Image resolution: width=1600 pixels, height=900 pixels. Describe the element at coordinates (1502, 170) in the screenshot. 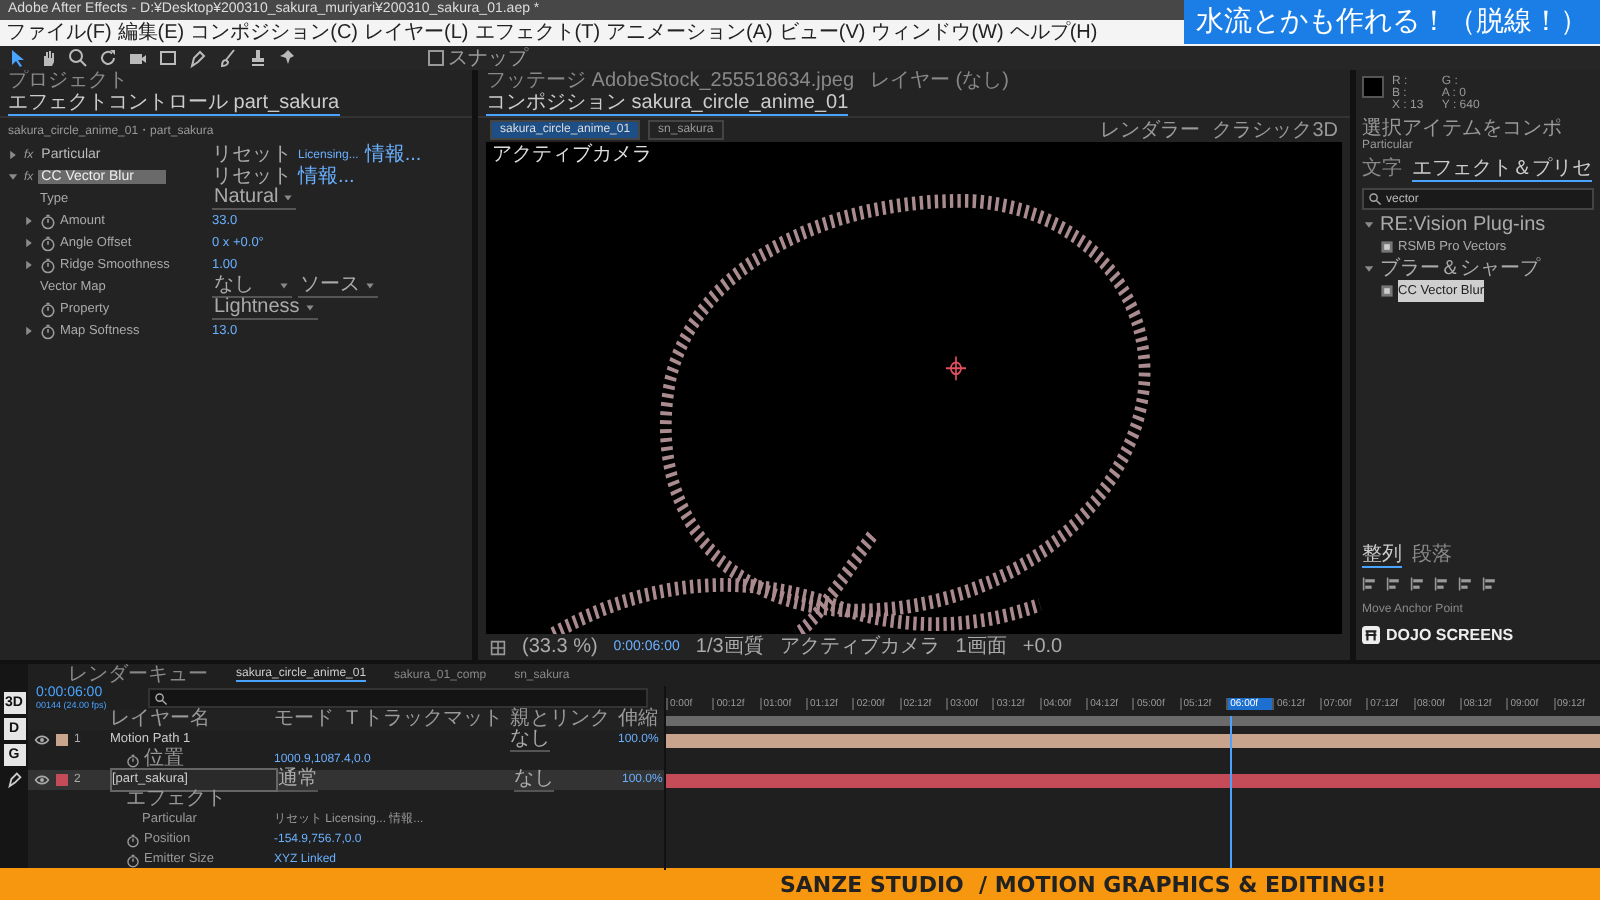

I see `panel-tab: エフェクト＆プリセ` at that location.